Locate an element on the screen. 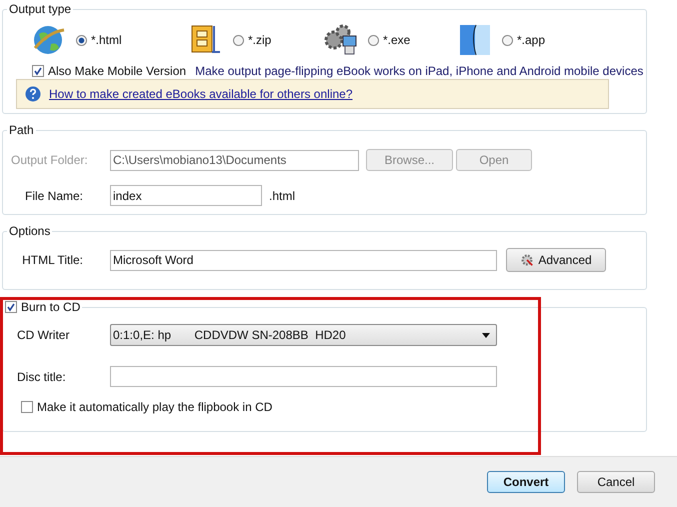 The image size is (677, 507). file-name-field: index is located at coordinates (186, 195).